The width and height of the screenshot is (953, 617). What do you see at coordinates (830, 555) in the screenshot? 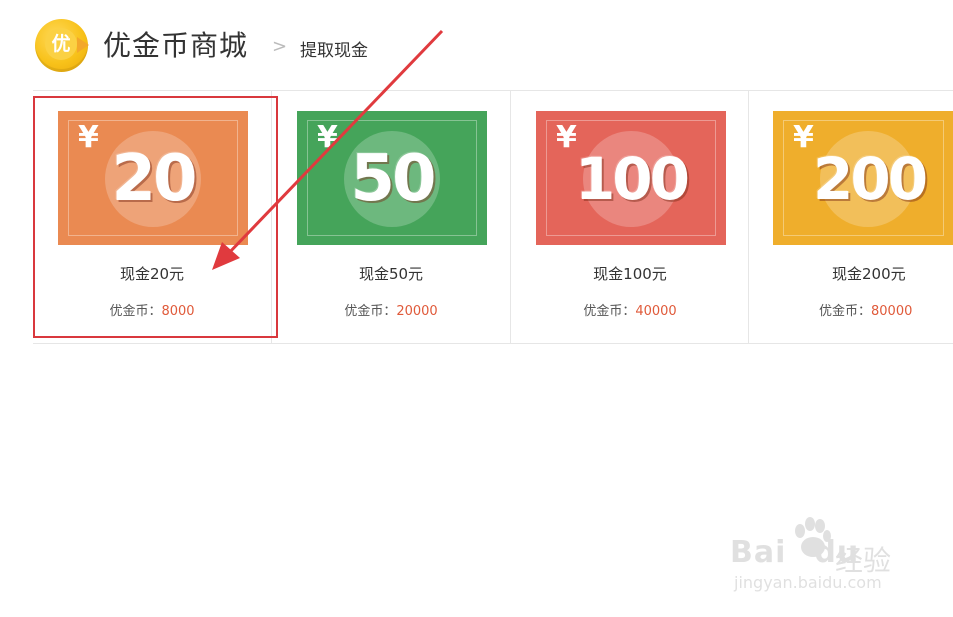
I see `watermark: Bai du 经验 jingyan.baidu.com` at bounding box center [830, 555].